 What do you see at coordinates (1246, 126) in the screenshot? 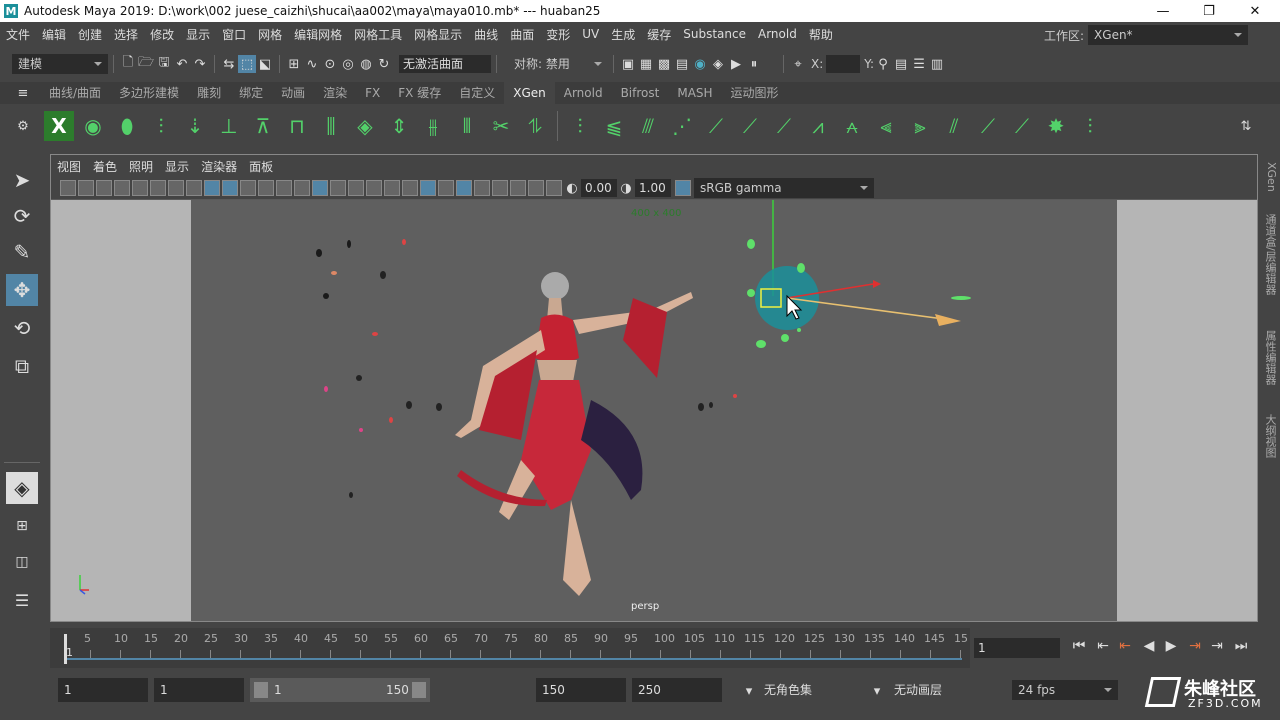
I see `shelf-scroll-icon: ⇅` at bounding box center [1246, 126].